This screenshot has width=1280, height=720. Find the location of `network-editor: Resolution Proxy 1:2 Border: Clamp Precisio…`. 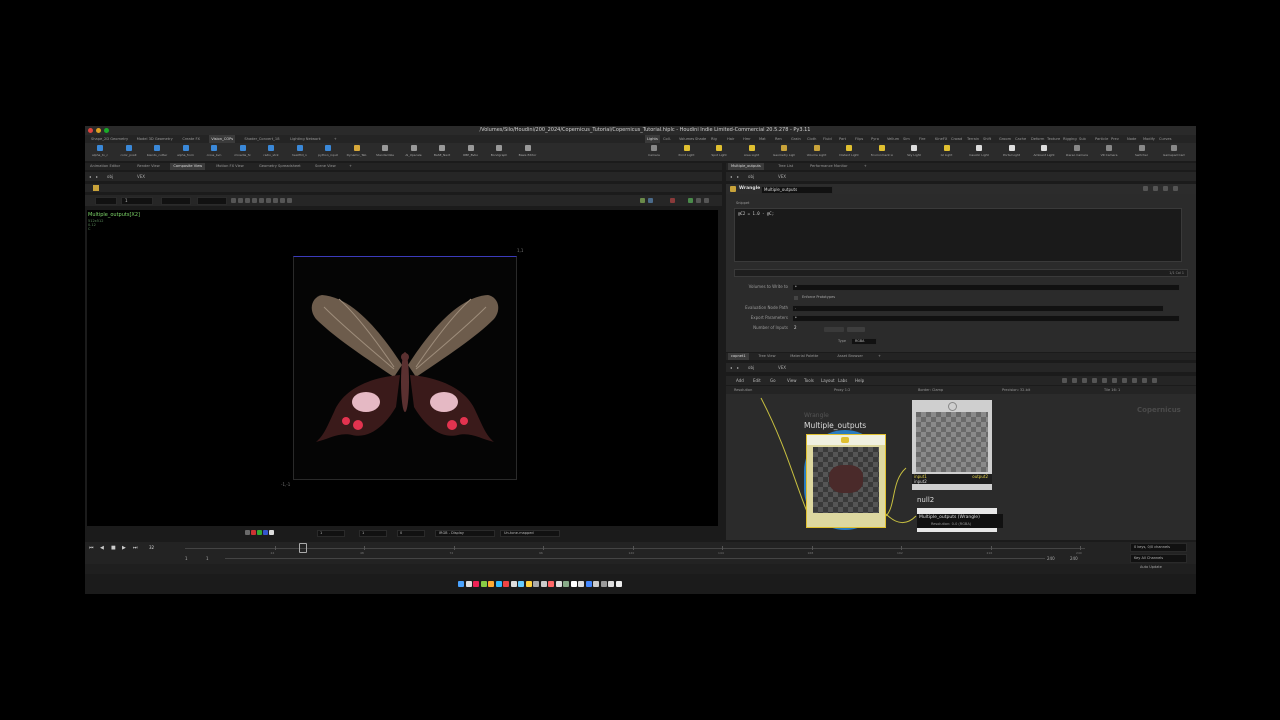

network-editor: Resolution Proxy 1:2 Border: Clamp Precisio… is located at coordinates (961, 463).